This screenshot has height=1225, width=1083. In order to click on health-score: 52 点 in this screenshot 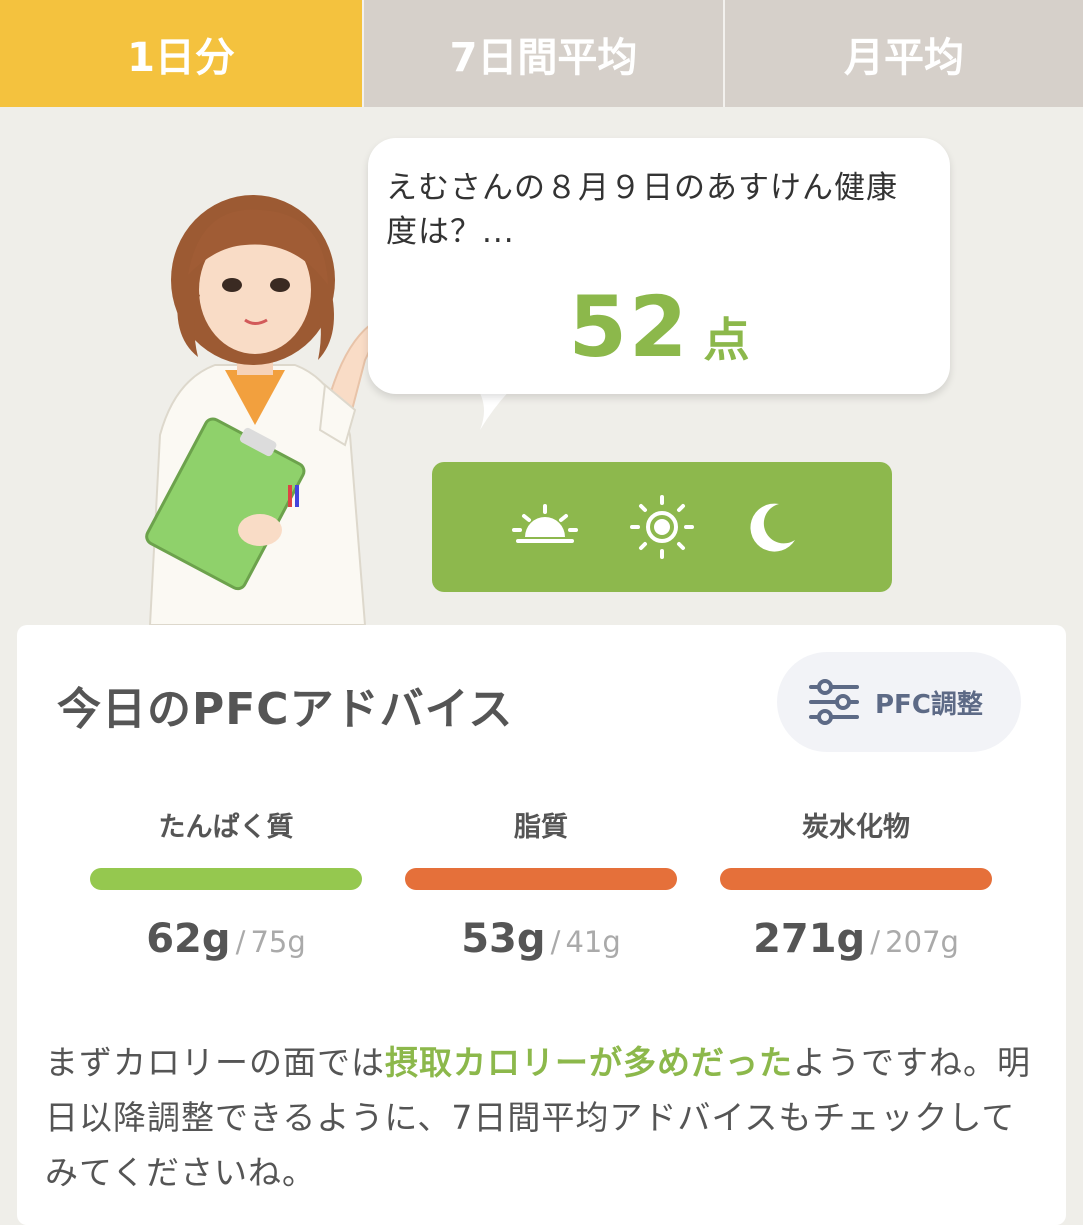, I will do `click(659, 327)`.